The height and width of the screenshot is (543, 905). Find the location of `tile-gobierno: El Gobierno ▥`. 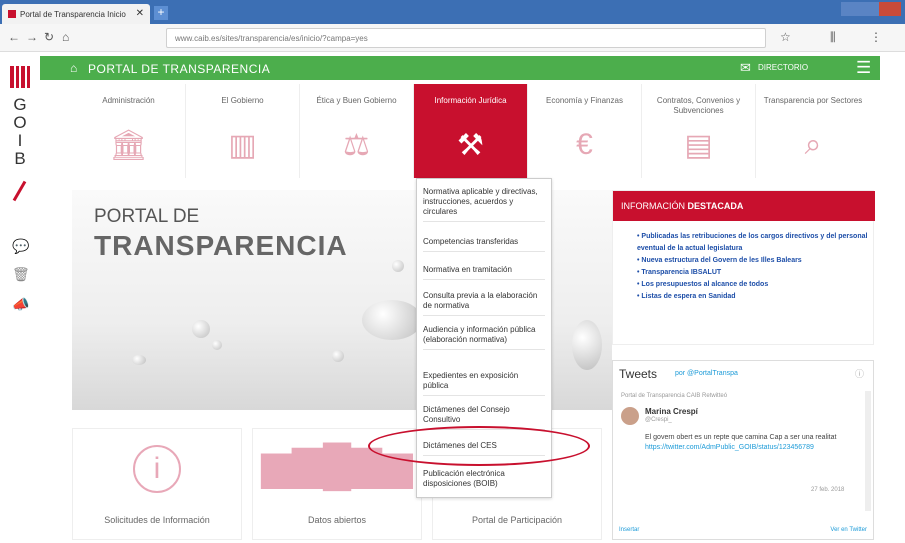

tile-gobierno: El Gobierno ▥ is located at coordinates (243, 131).